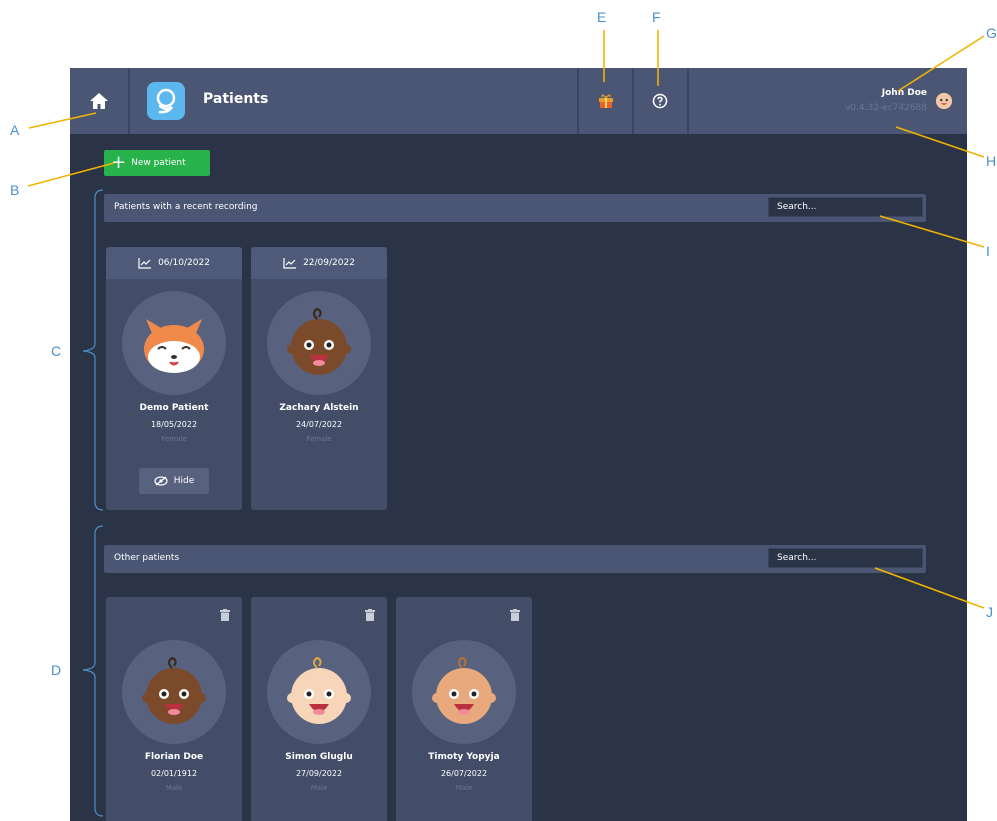  I want to click on help-icon, so click(660, 101).